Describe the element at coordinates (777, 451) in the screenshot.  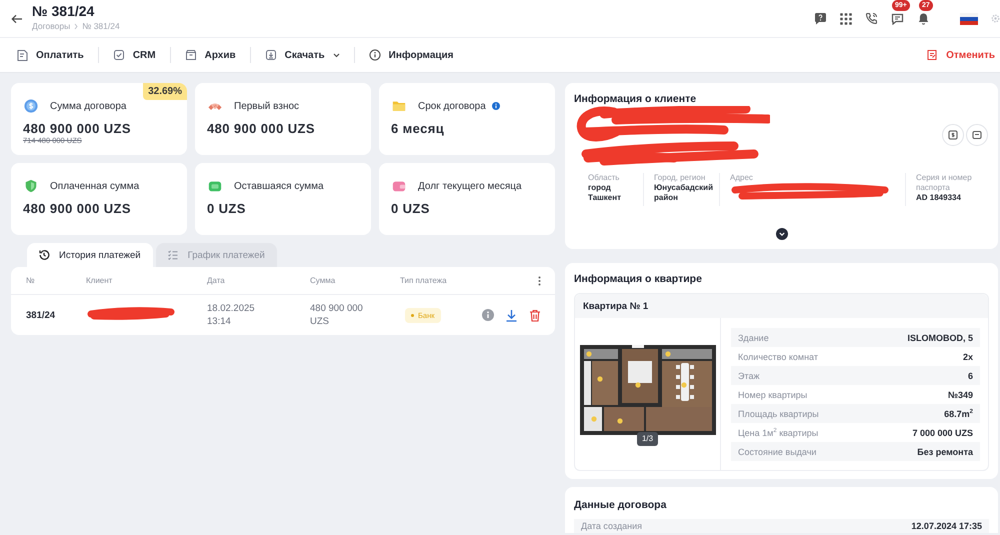
I see `spec-label: Состояние выдачи` at that location.